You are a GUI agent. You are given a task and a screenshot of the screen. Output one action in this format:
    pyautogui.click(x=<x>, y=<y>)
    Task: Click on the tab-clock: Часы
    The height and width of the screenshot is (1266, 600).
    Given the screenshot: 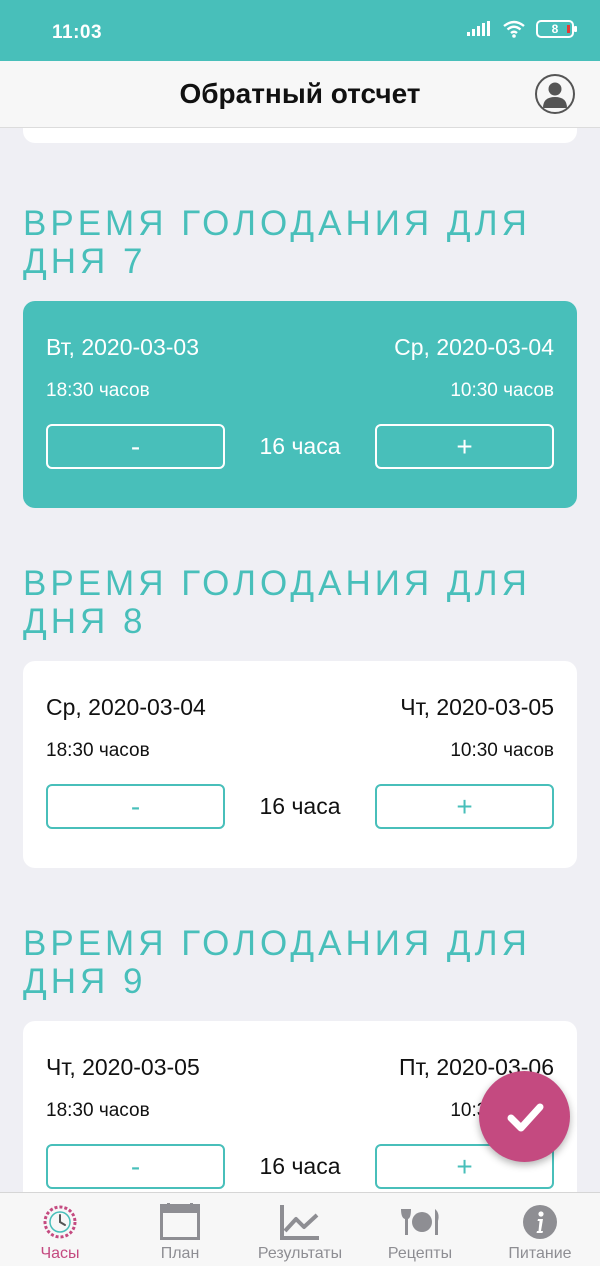 What is the action you would take?
    pyautogui.click(x=60, y=1229)
    